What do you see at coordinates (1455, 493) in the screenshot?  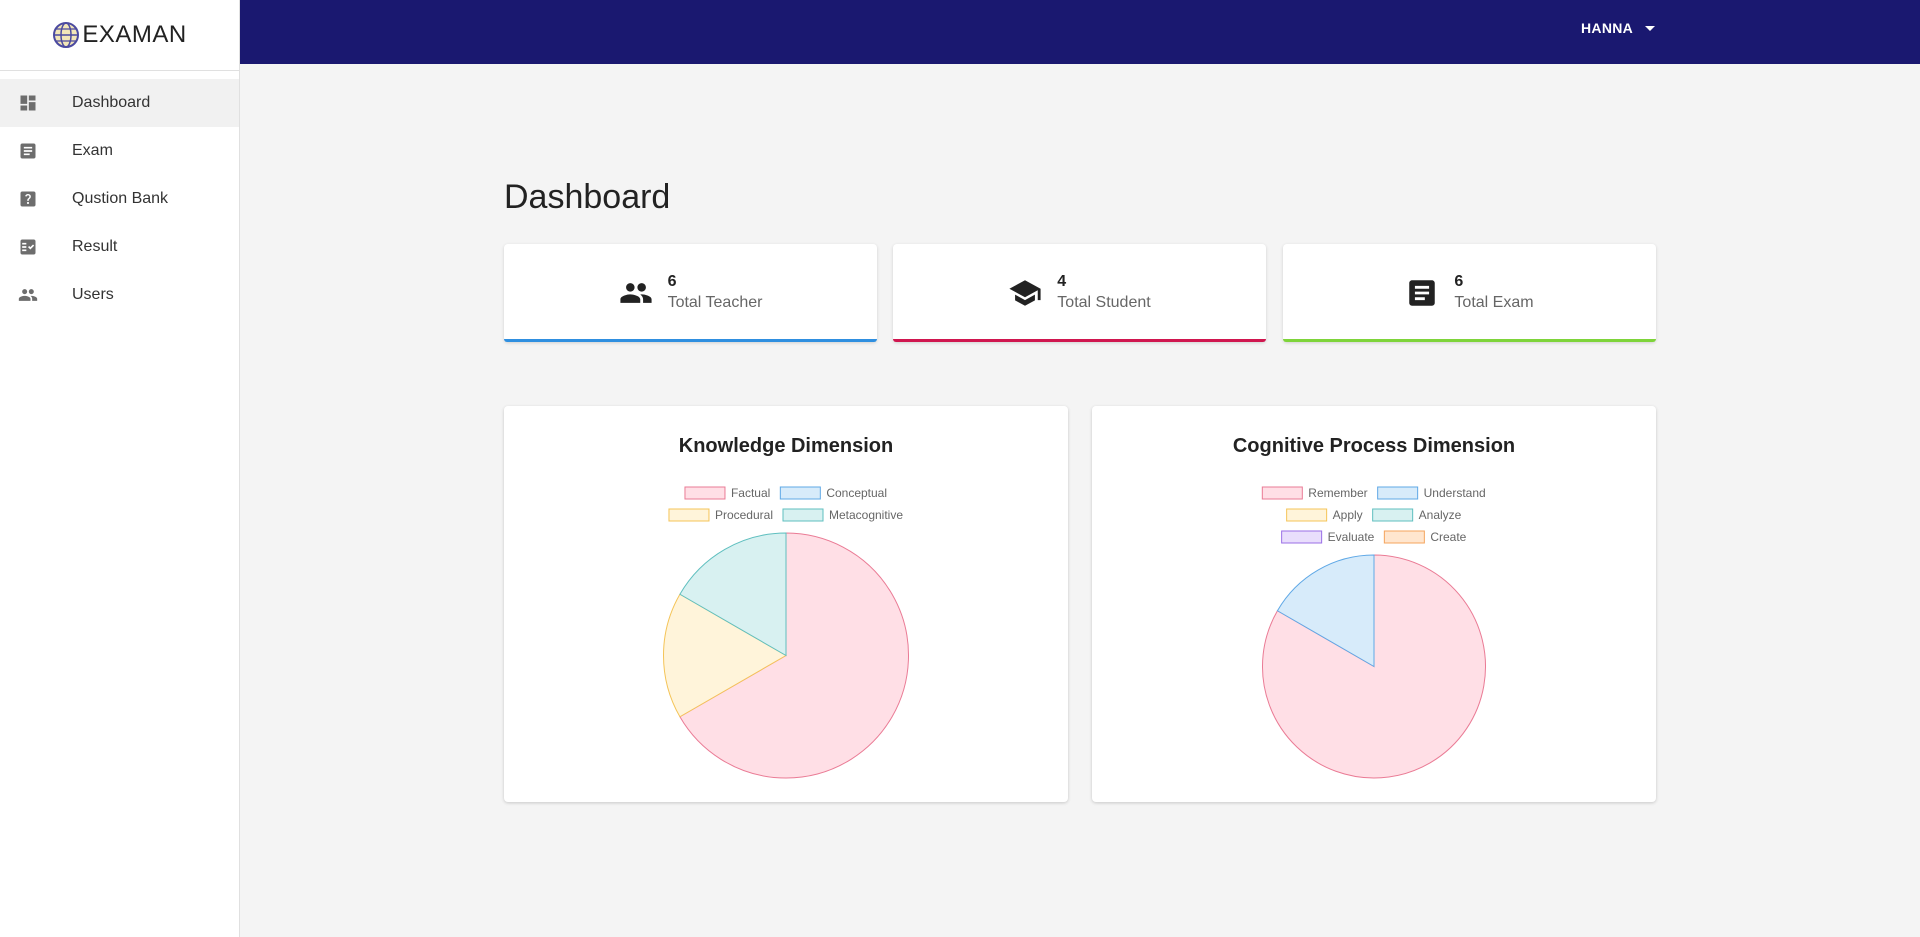 I see `legend-label: Understand` at bounding box center [1455, 493].